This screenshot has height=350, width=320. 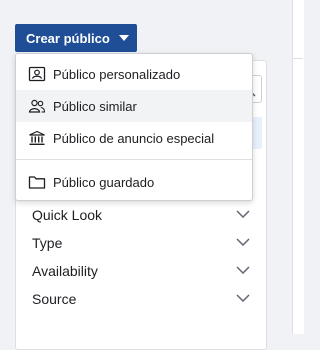 I want to click on caret-down-icon, so click(x=123, y=38).